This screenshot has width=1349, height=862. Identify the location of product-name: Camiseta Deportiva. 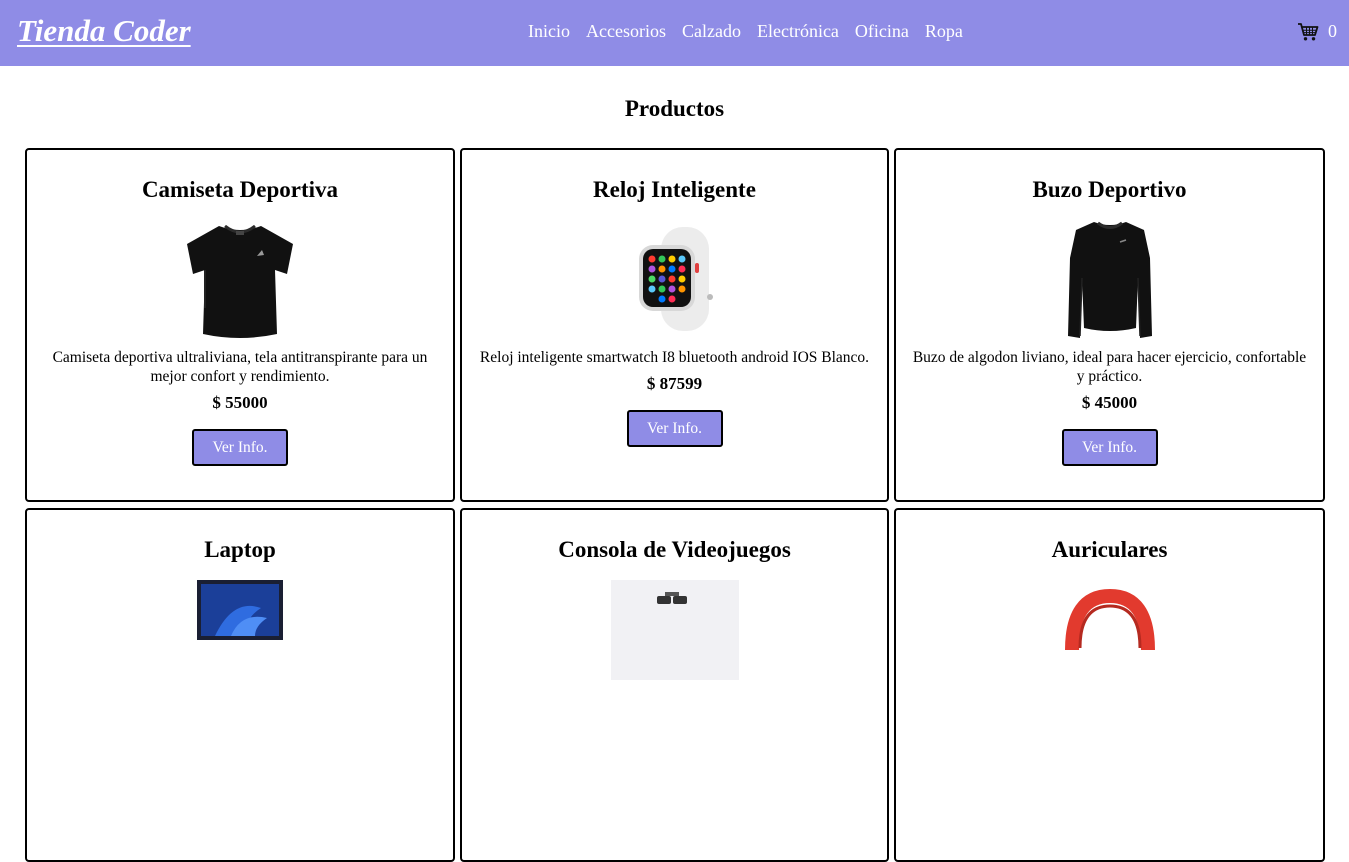
(240, 189).